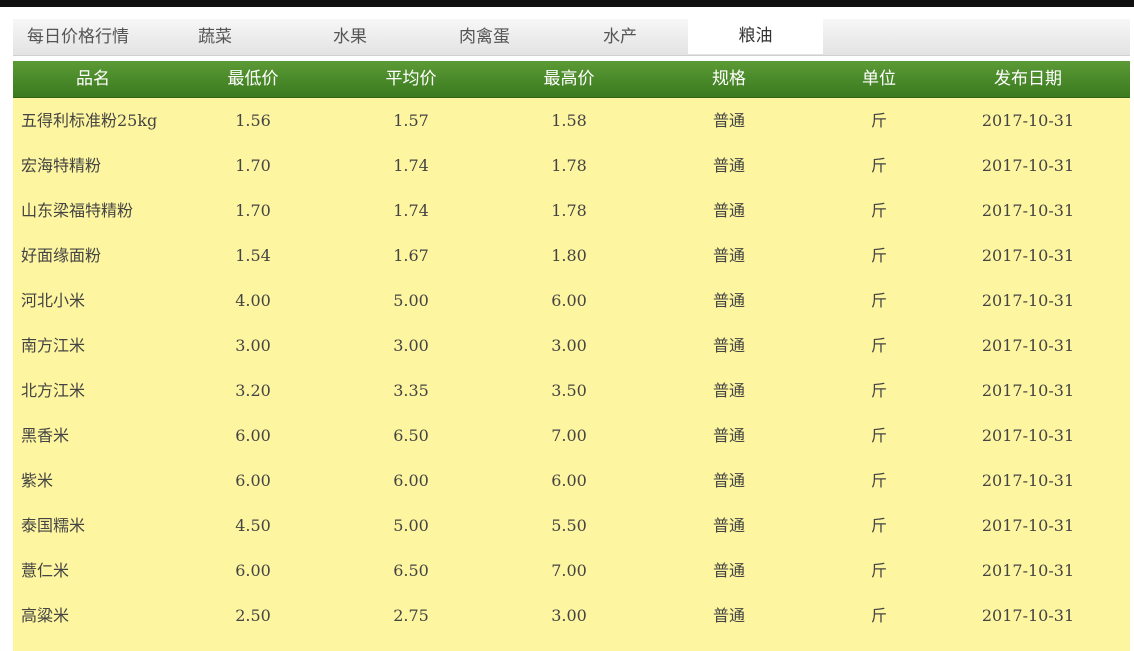  Describe the element at coordinates (411, 345) in the screenshot. I see `avg-price-cell: 3.00` at that location.